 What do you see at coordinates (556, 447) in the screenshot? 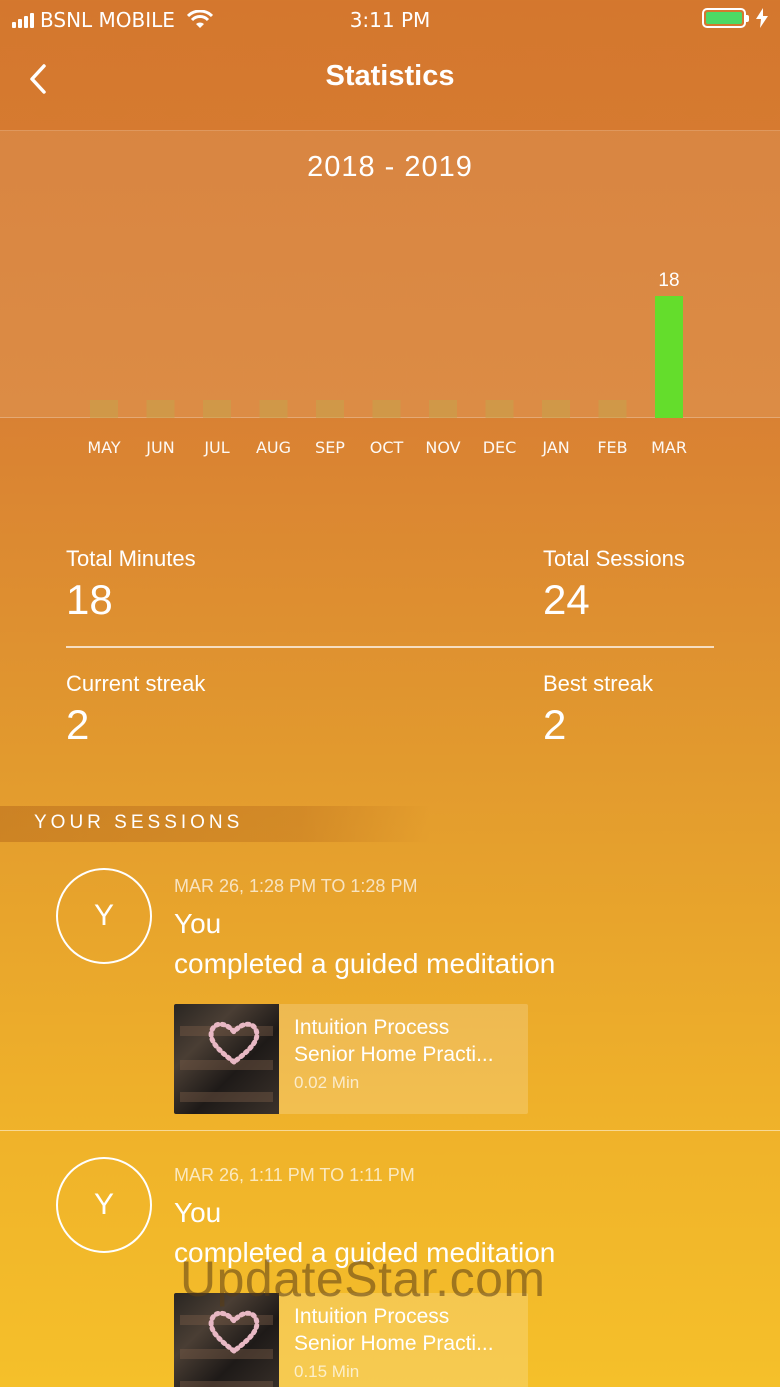
I see `tick-label-jan: JAN` at bounding box center [556, 447].